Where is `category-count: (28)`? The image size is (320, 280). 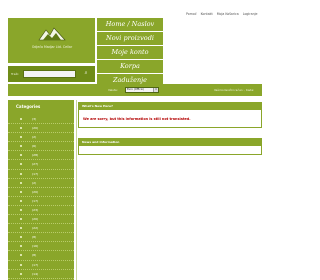
category-count: (28) is located at coordinates (35, 155).